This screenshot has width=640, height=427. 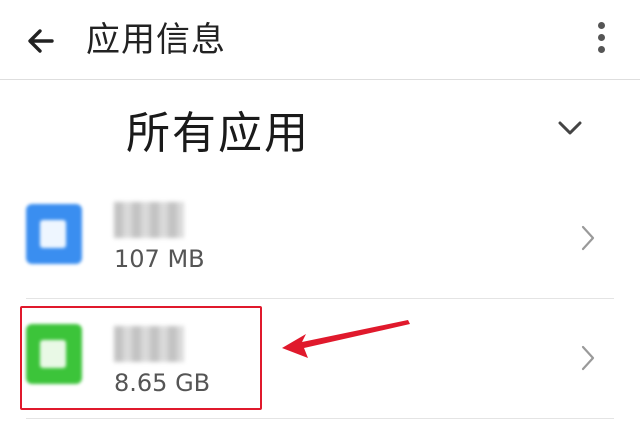 I want to click on pointer-arrow-icon, so click(x=346, y=340).